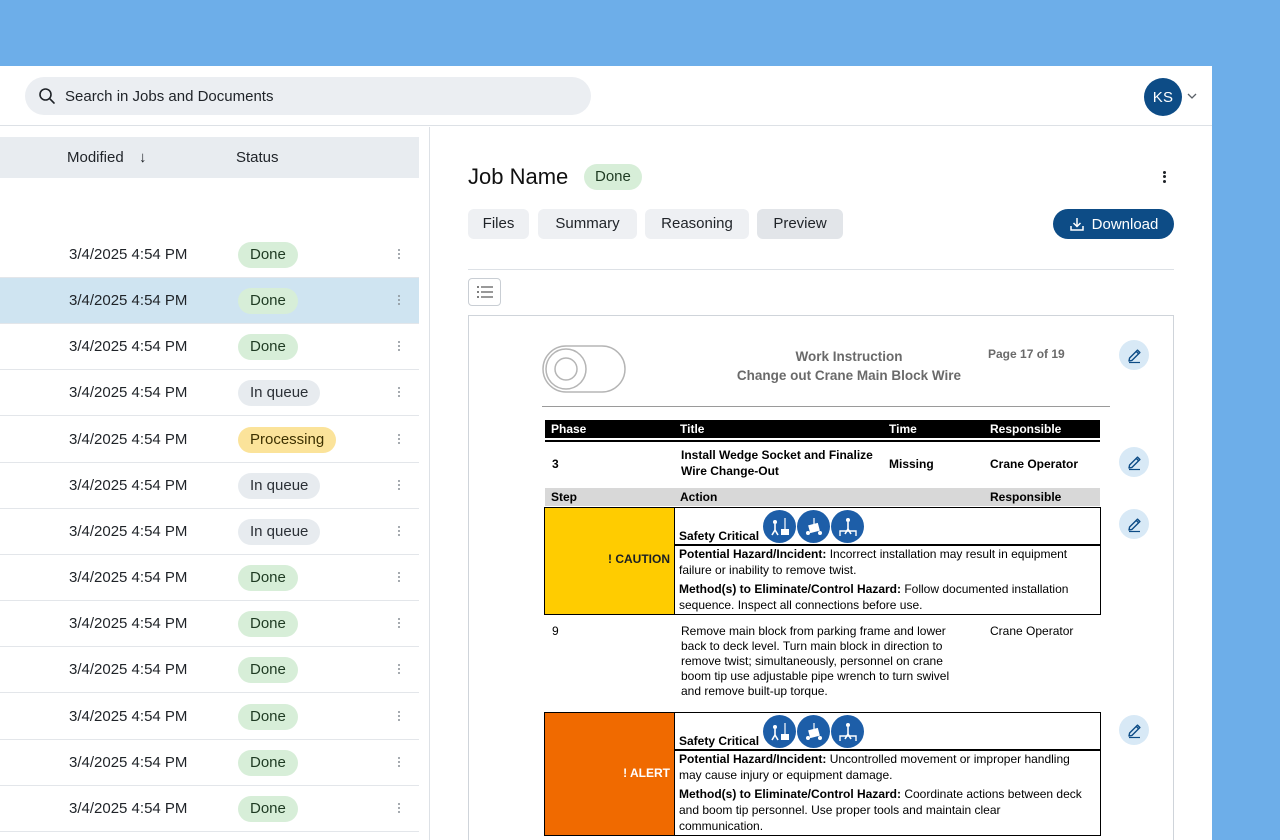  What do you see at coordinates (209, 440) in the screenshot?
I see `table-row: 3/4/2025 4:54 PM Processing` at bounding box center [209, 440].